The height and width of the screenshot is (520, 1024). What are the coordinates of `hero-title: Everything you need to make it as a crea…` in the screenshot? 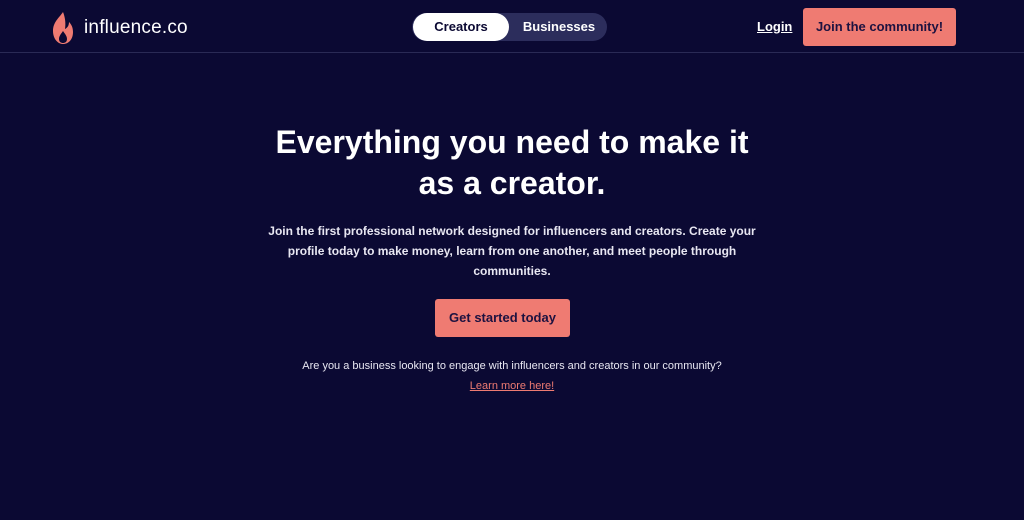 It's located at (512, 162).